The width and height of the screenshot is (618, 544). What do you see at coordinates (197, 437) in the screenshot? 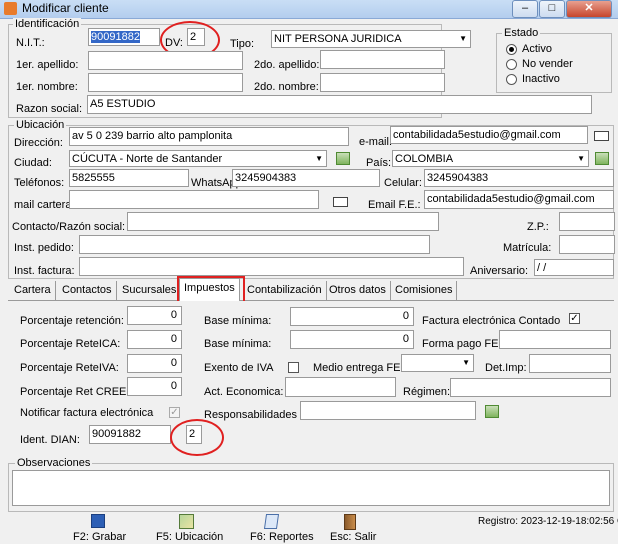
I see `annotation-circle-dian-dv` at bounding box center [197, 437].